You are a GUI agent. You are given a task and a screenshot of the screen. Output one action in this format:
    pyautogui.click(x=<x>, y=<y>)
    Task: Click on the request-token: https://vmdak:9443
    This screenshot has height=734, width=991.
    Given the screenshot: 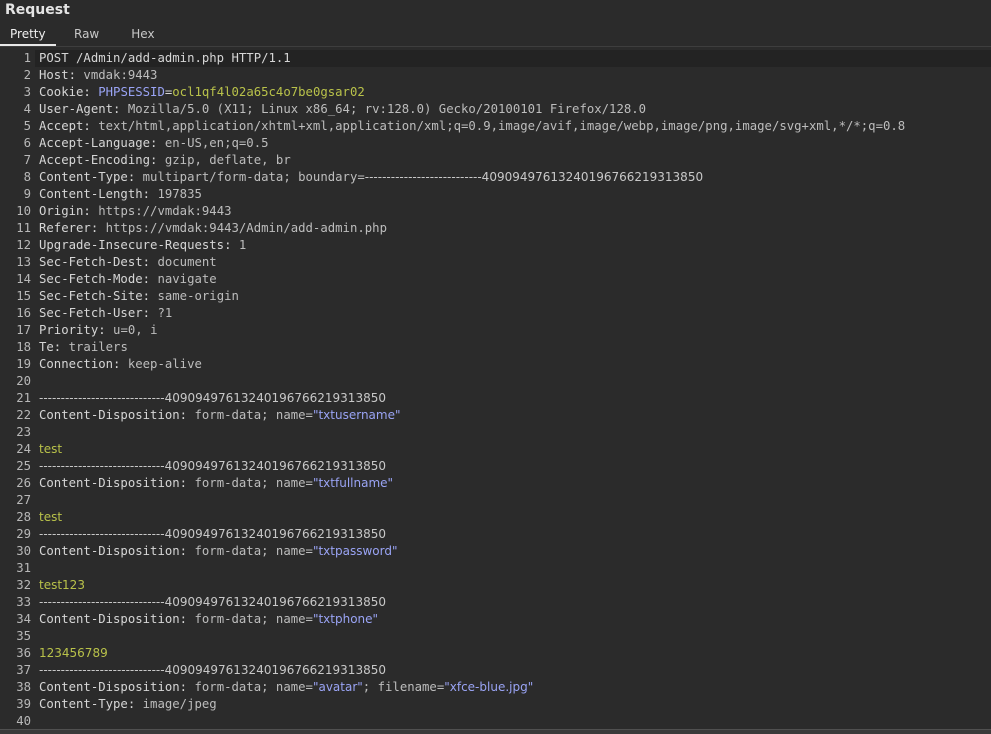 What is the action you would take?
    pyautogui.click(x=165, y=211)
    